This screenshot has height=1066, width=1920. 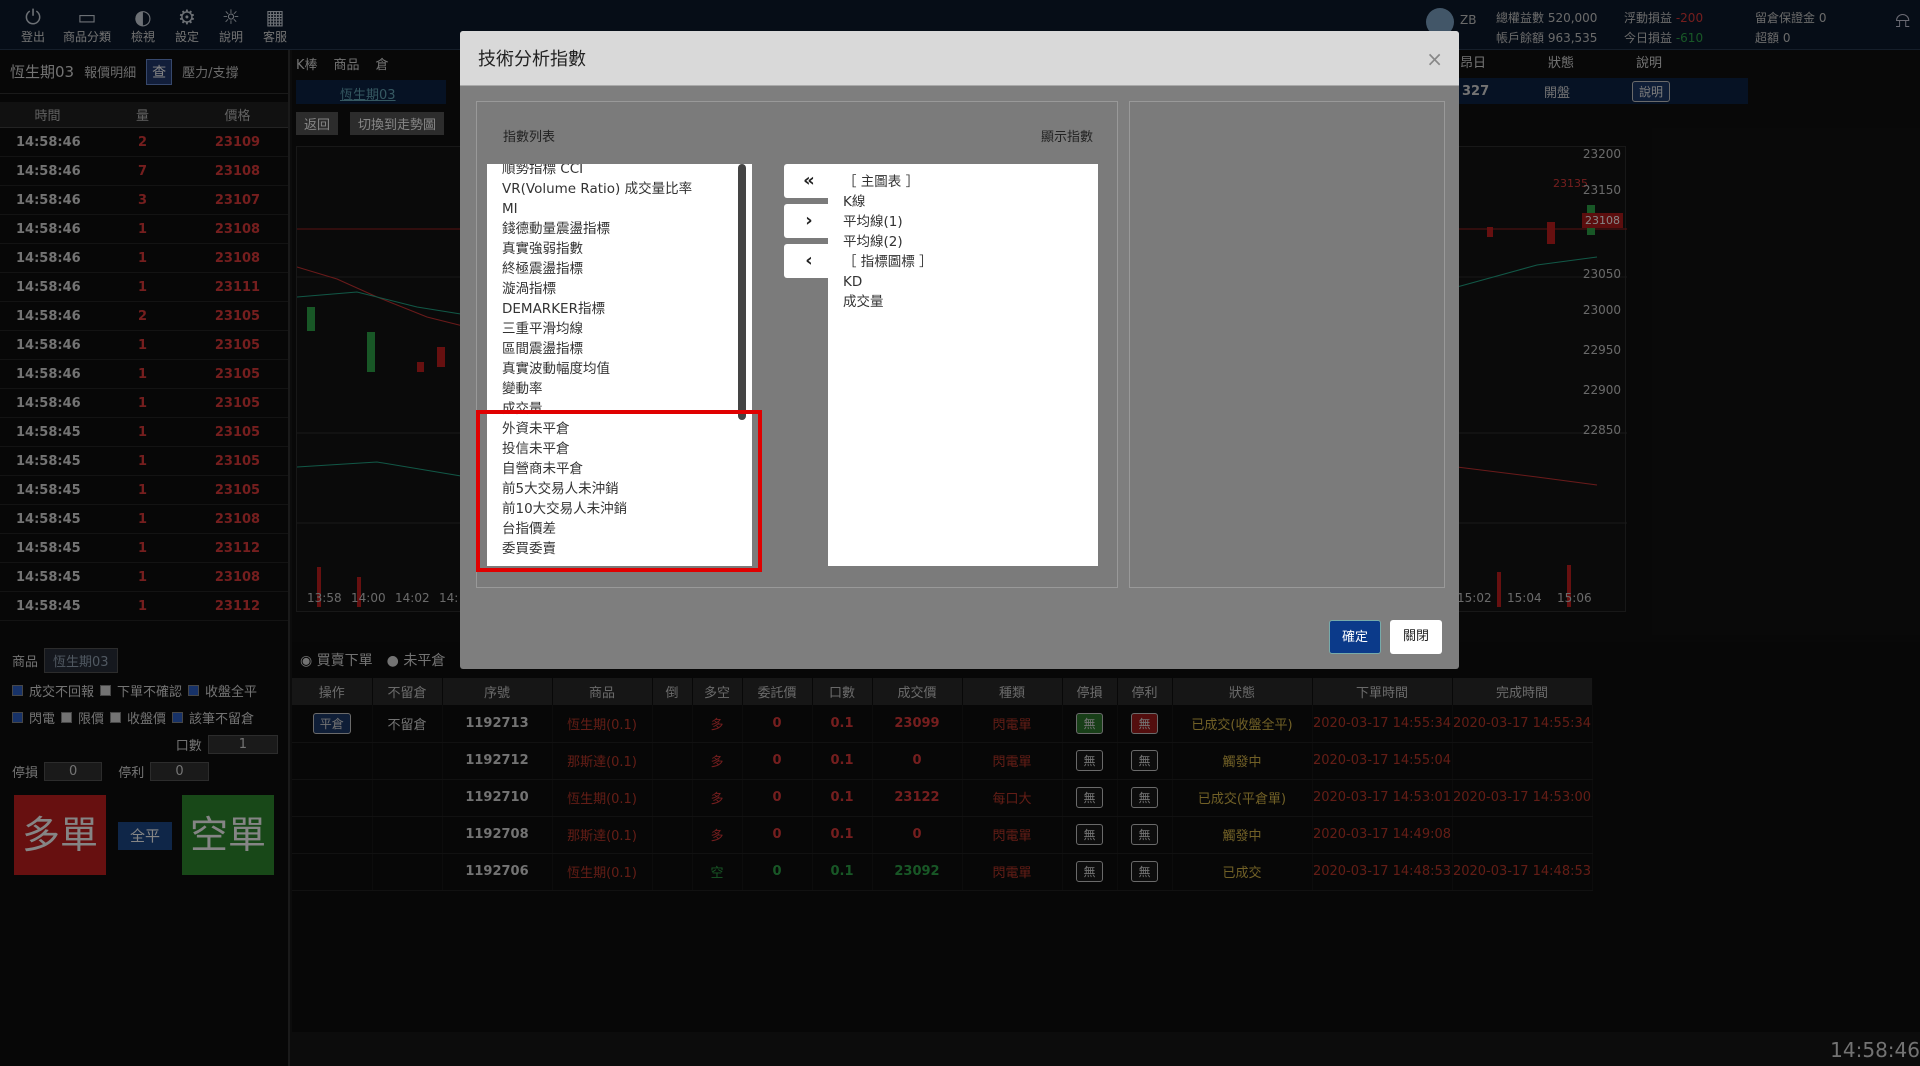 What do you see at coordinates (963, 182) in the screenshot?
I see `selected-indicator-item: ［ 主圖表 ］` at bounding box center [963, 182].